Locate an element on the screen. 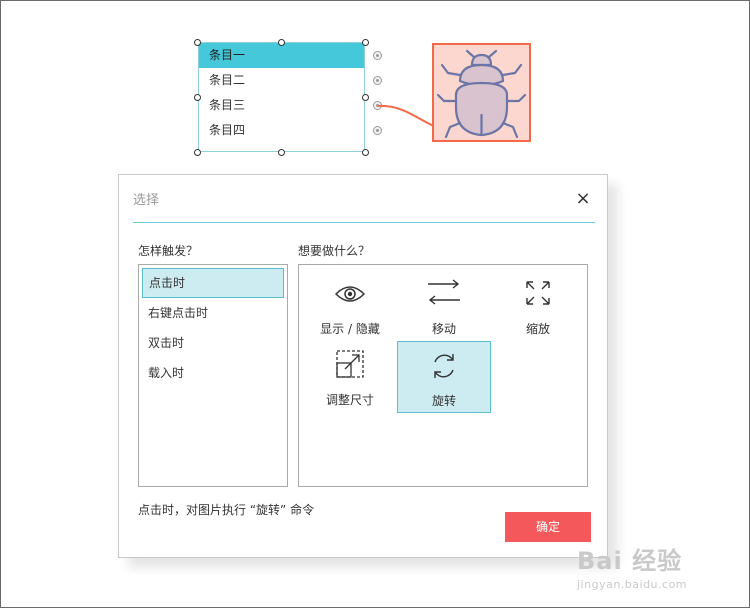 The width and height of the screenshot is (750, 608). resize-handle-tr is located at coordinates (365, 42).